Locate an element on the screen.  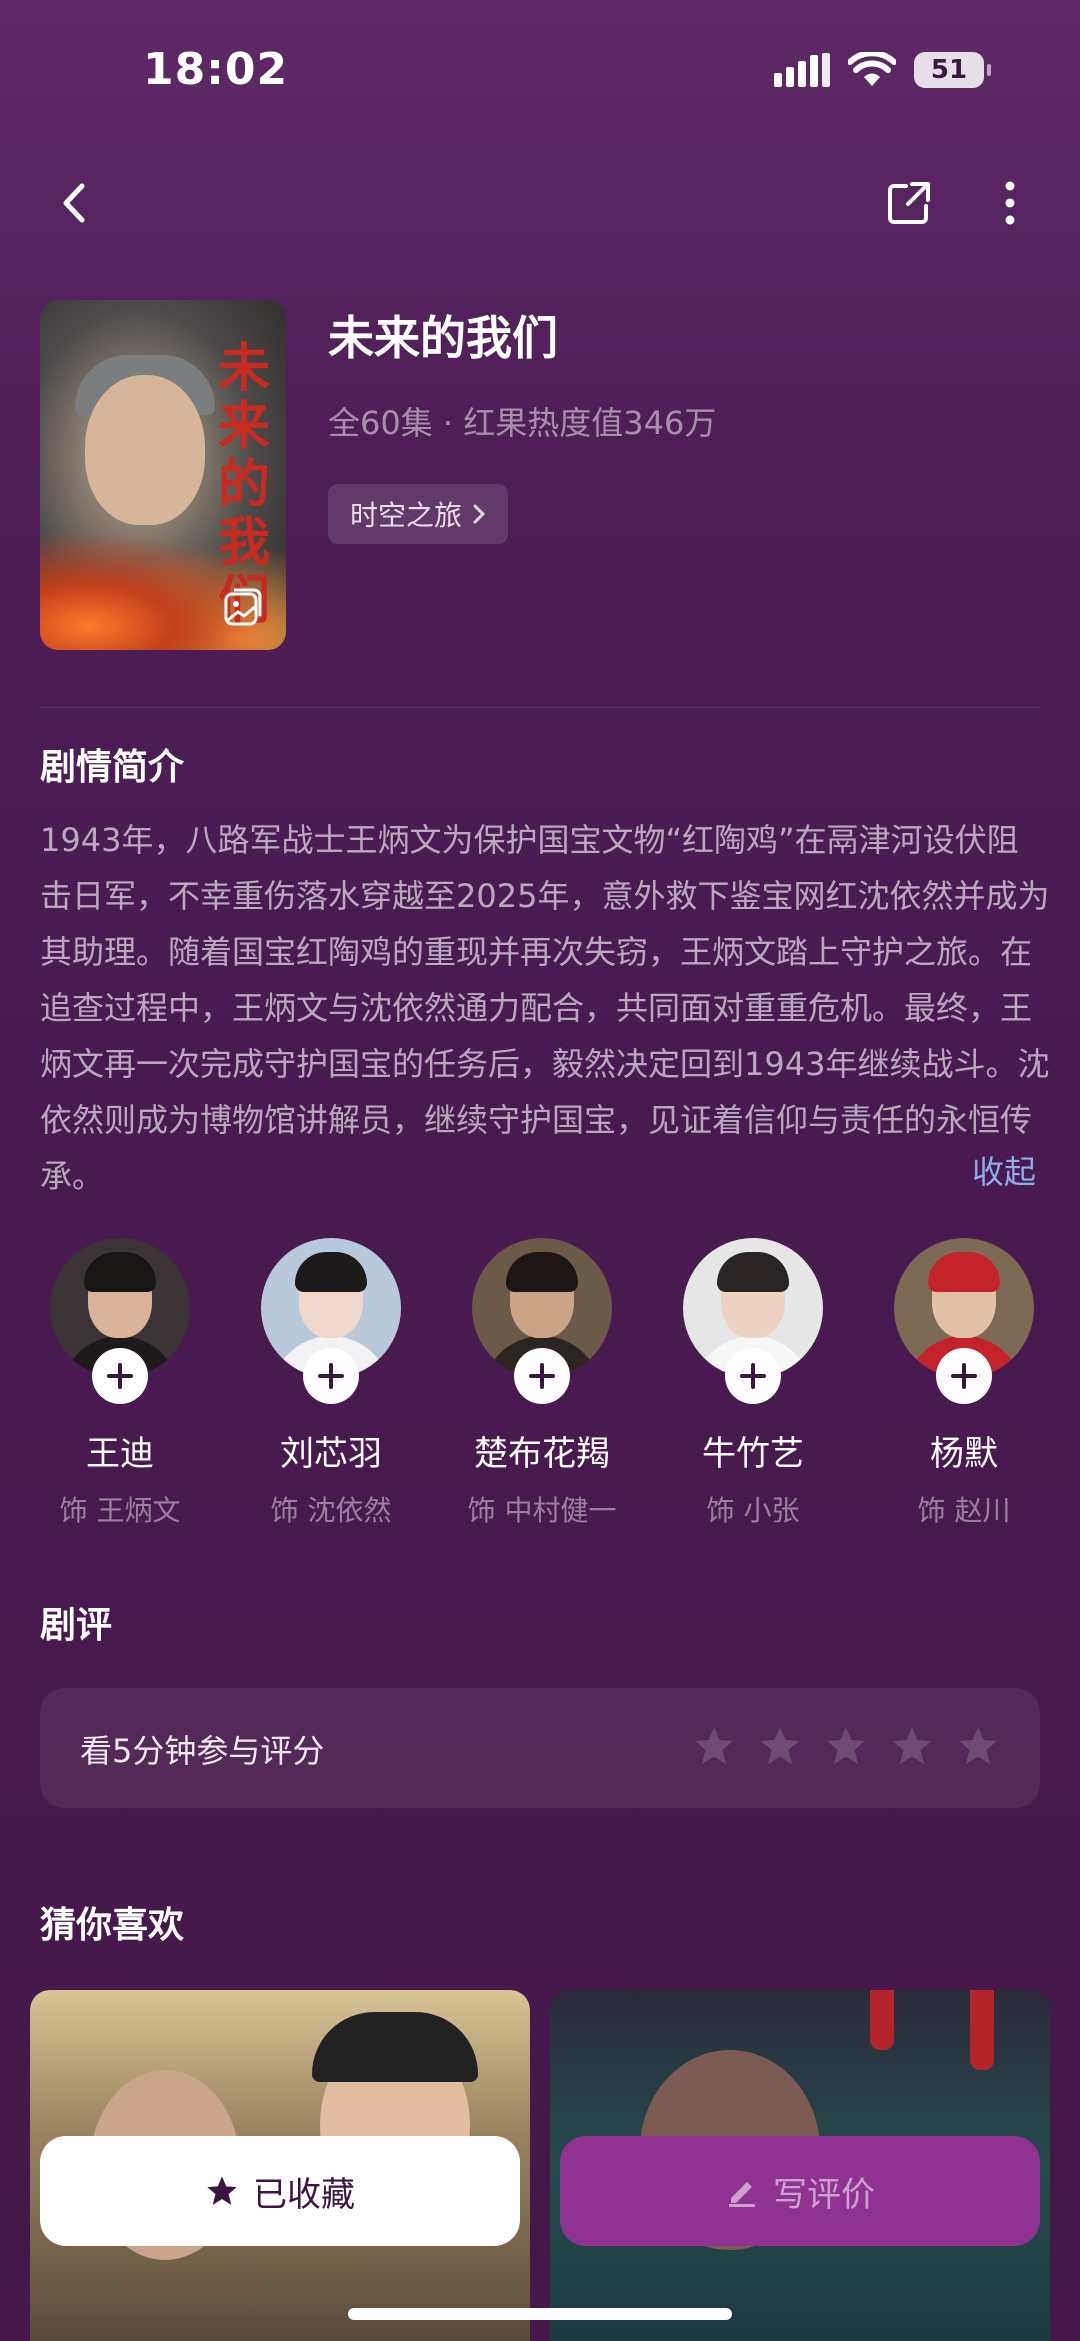
write-review-label: 写评价 is located at coordinates (824, 2194).